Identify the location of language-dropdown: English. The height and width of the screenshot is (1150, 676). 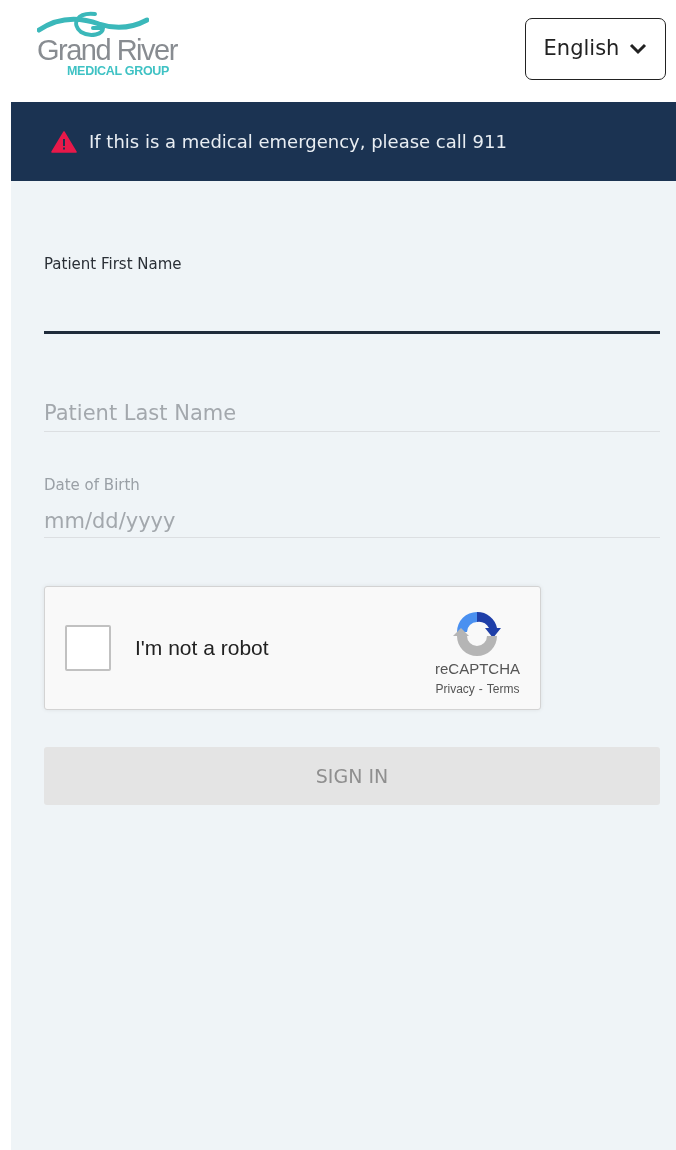
(595, 49).